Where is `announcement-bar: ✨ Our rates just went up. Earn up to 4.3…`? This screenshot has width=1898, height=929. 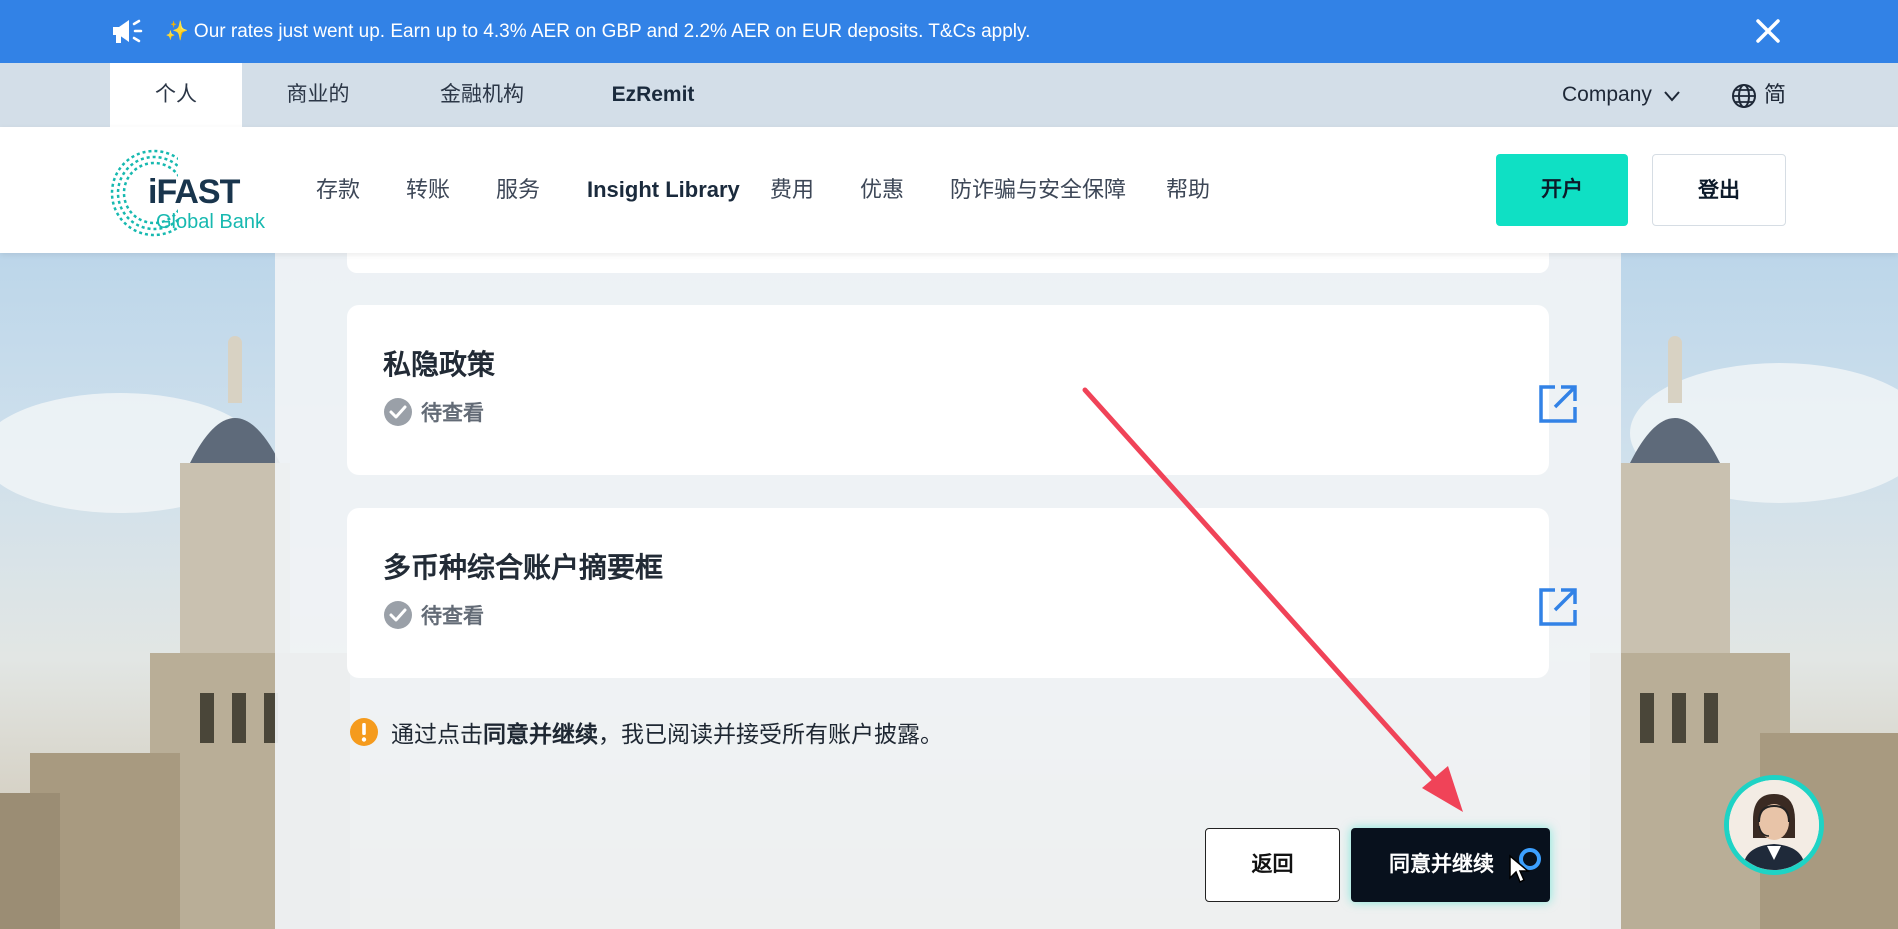
announcement-bar: ✨ Our rates just went up. Earn up to 4.3… is located at coordinates (949, 31).